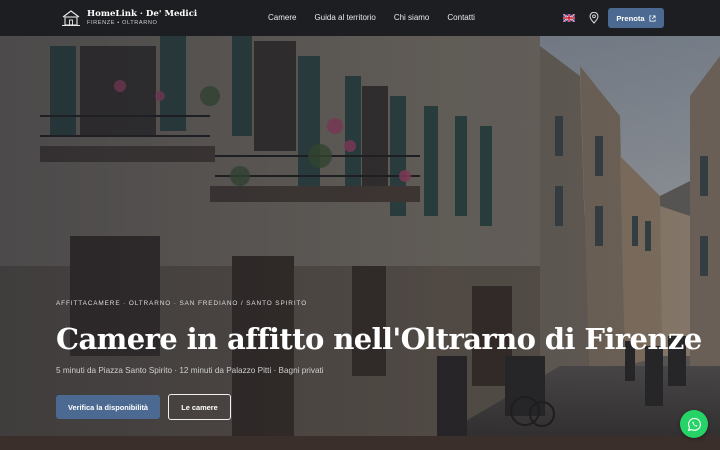 The width and height of the screenshot is (720, 450). Describe the element at coordinates (199, 407) in the screenshot. I see `rooms-button: Le camere` at that location.